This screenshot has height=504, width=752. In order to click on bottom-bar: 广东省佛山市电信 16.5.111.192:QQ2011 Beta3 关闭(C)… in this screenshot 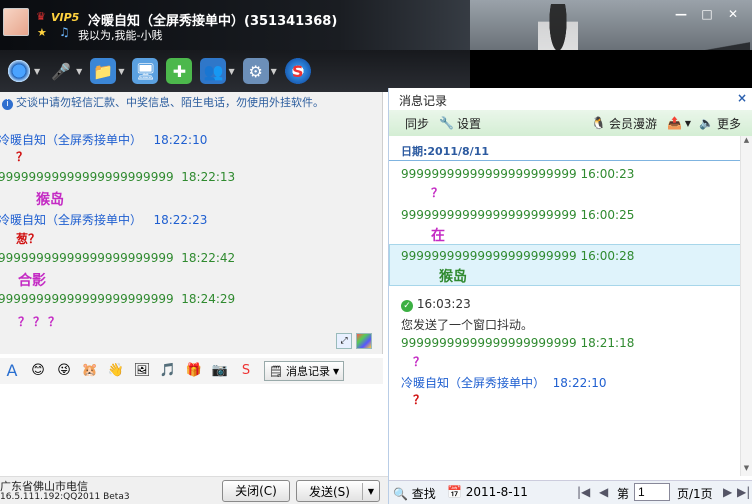, I will do `click(194, 490)`.